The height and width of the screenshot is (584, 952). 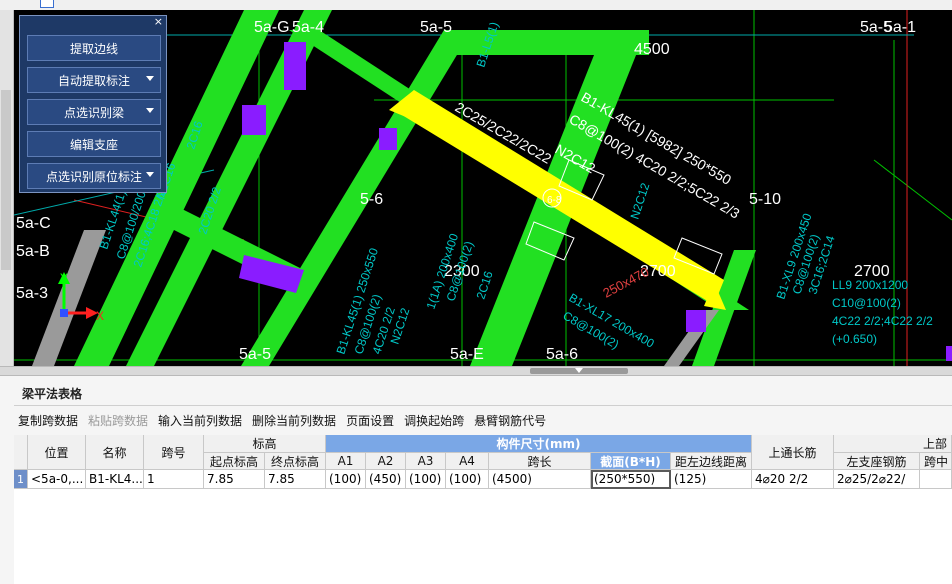 What do you see at coordinates (100, 316) in the screenshot?
I see `axis-x-label: X` at bounding box center [100, 316].